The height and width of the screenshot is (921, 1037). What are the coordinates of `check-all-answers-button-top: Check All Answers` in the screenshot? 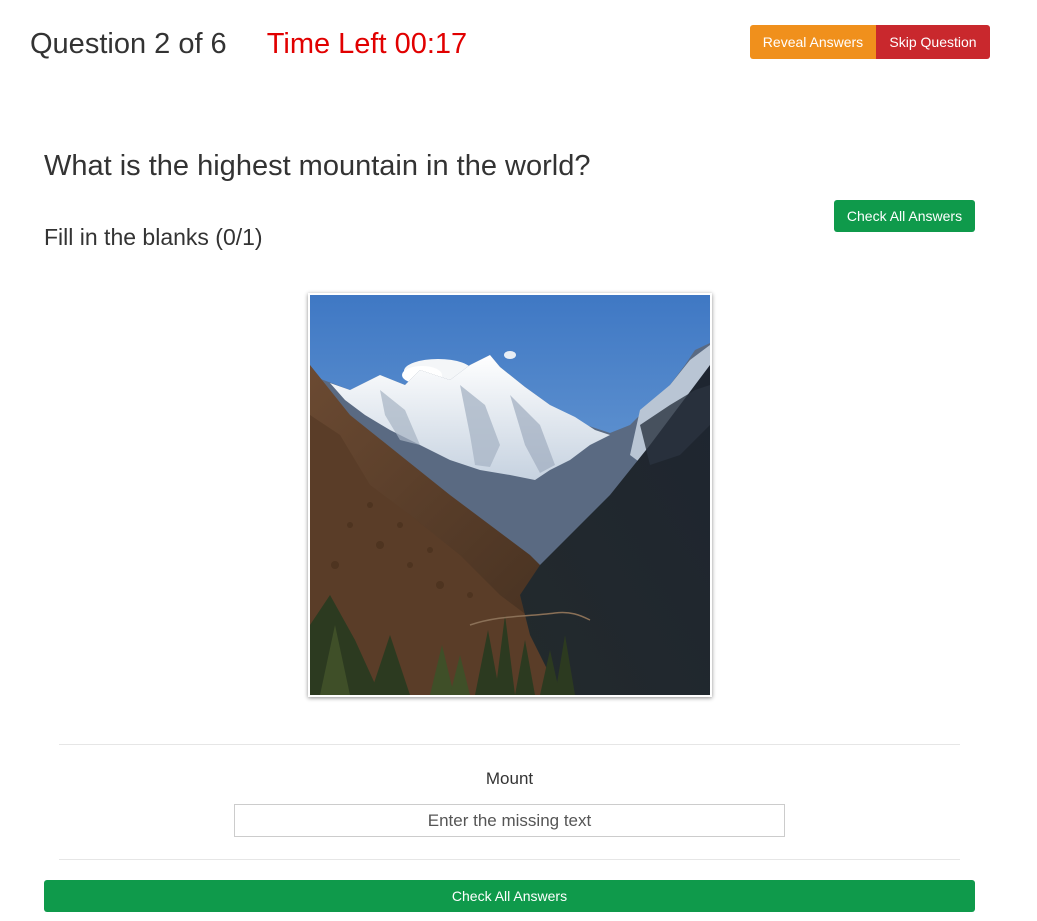 It's located at (904, 216).